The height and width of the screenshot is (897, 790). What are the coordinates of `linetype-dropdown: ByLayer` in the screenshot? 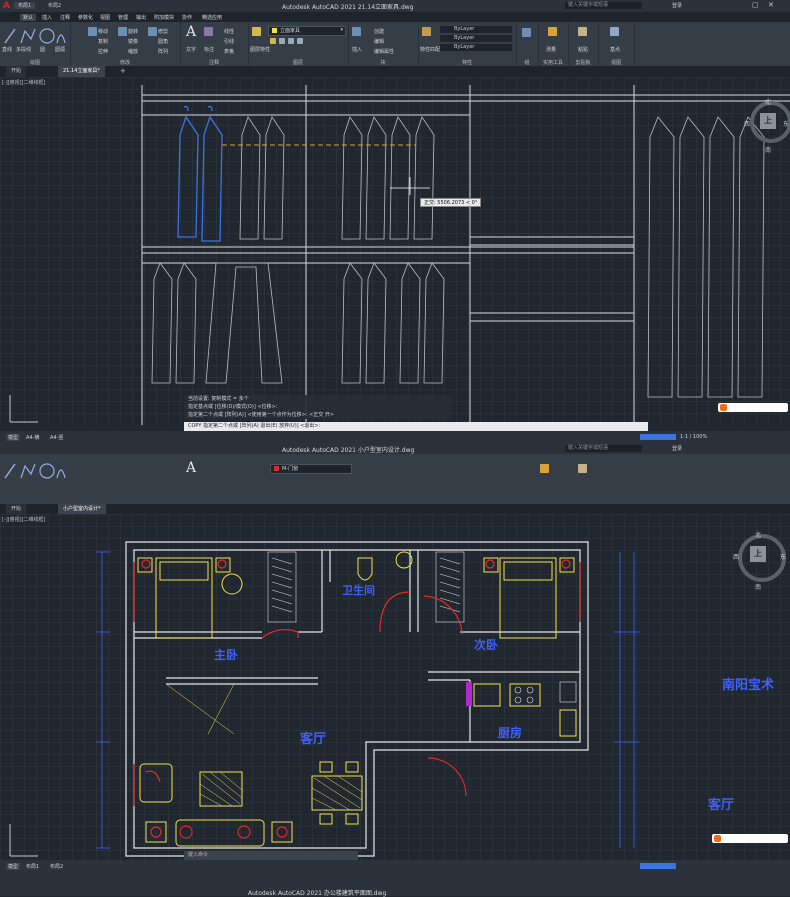 It's located at (476, 38).